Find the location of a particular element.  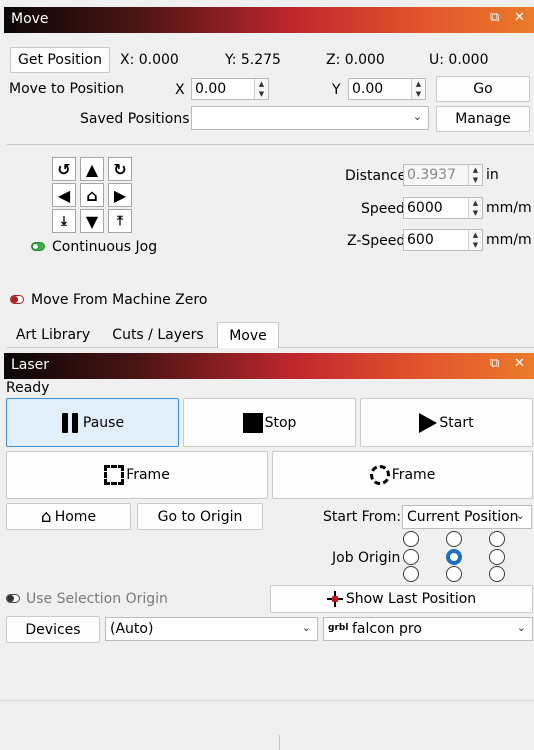

speed-spin-arrows: ▲ ▼ is located at coordinates (475, 208).